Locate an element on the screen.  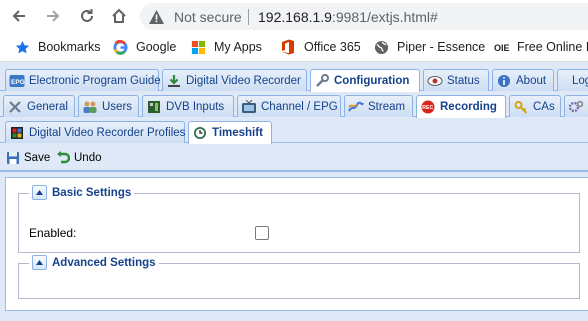
bookmark-label: Free Online Ir is located at coordinates (552, 47).